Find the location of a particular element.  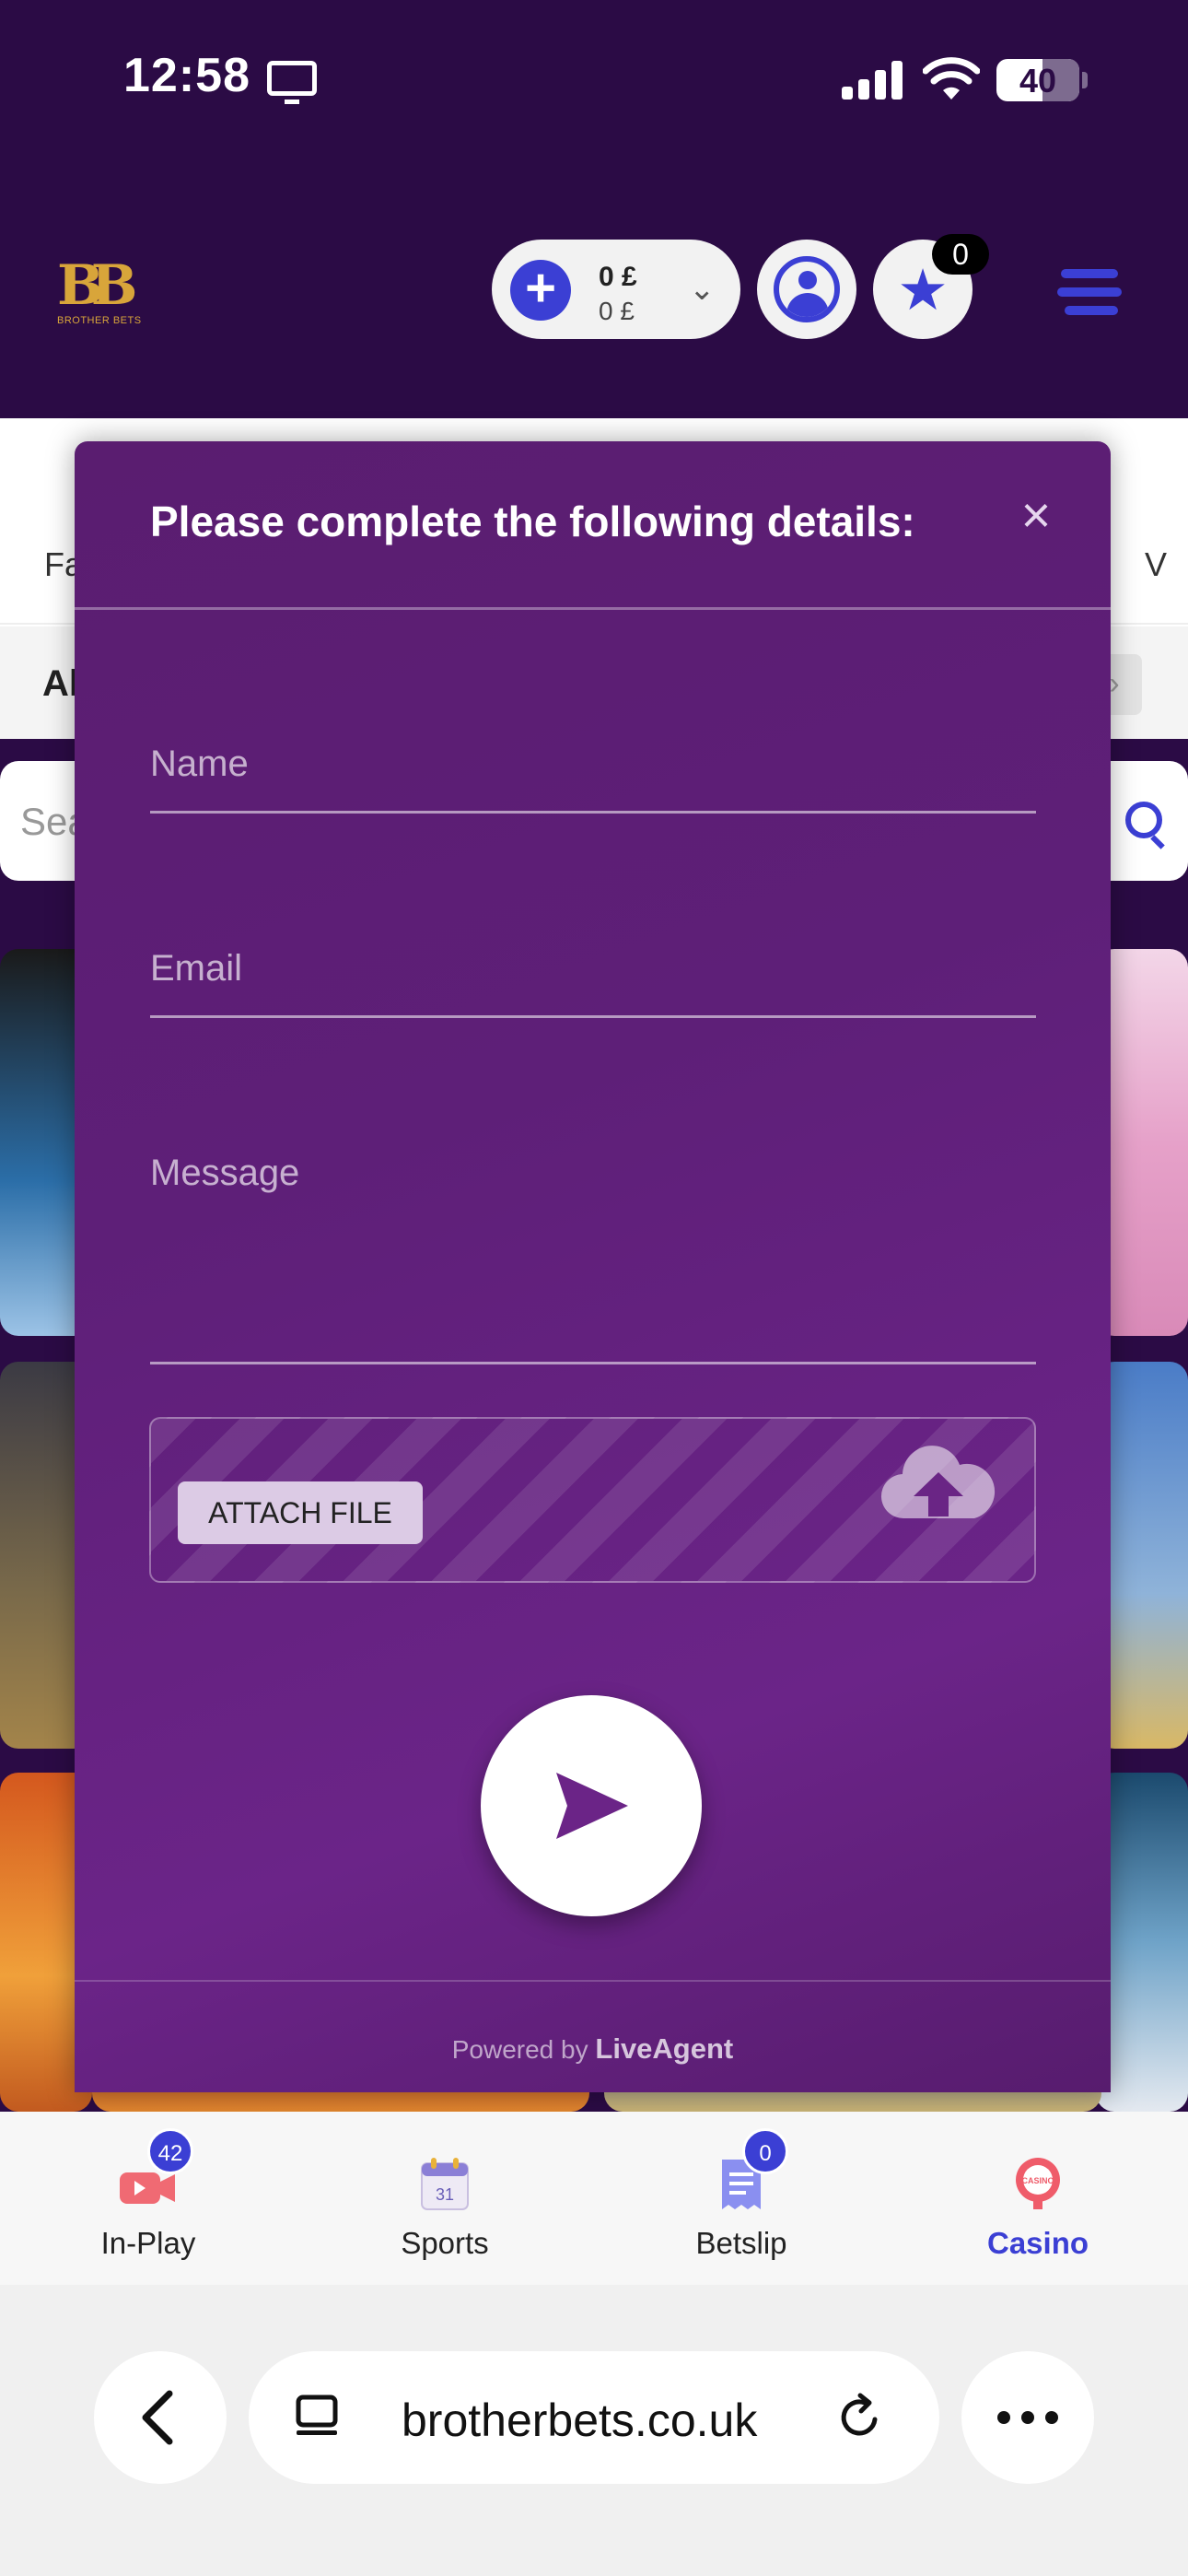

user-icon is located at coordinates (807, 289).